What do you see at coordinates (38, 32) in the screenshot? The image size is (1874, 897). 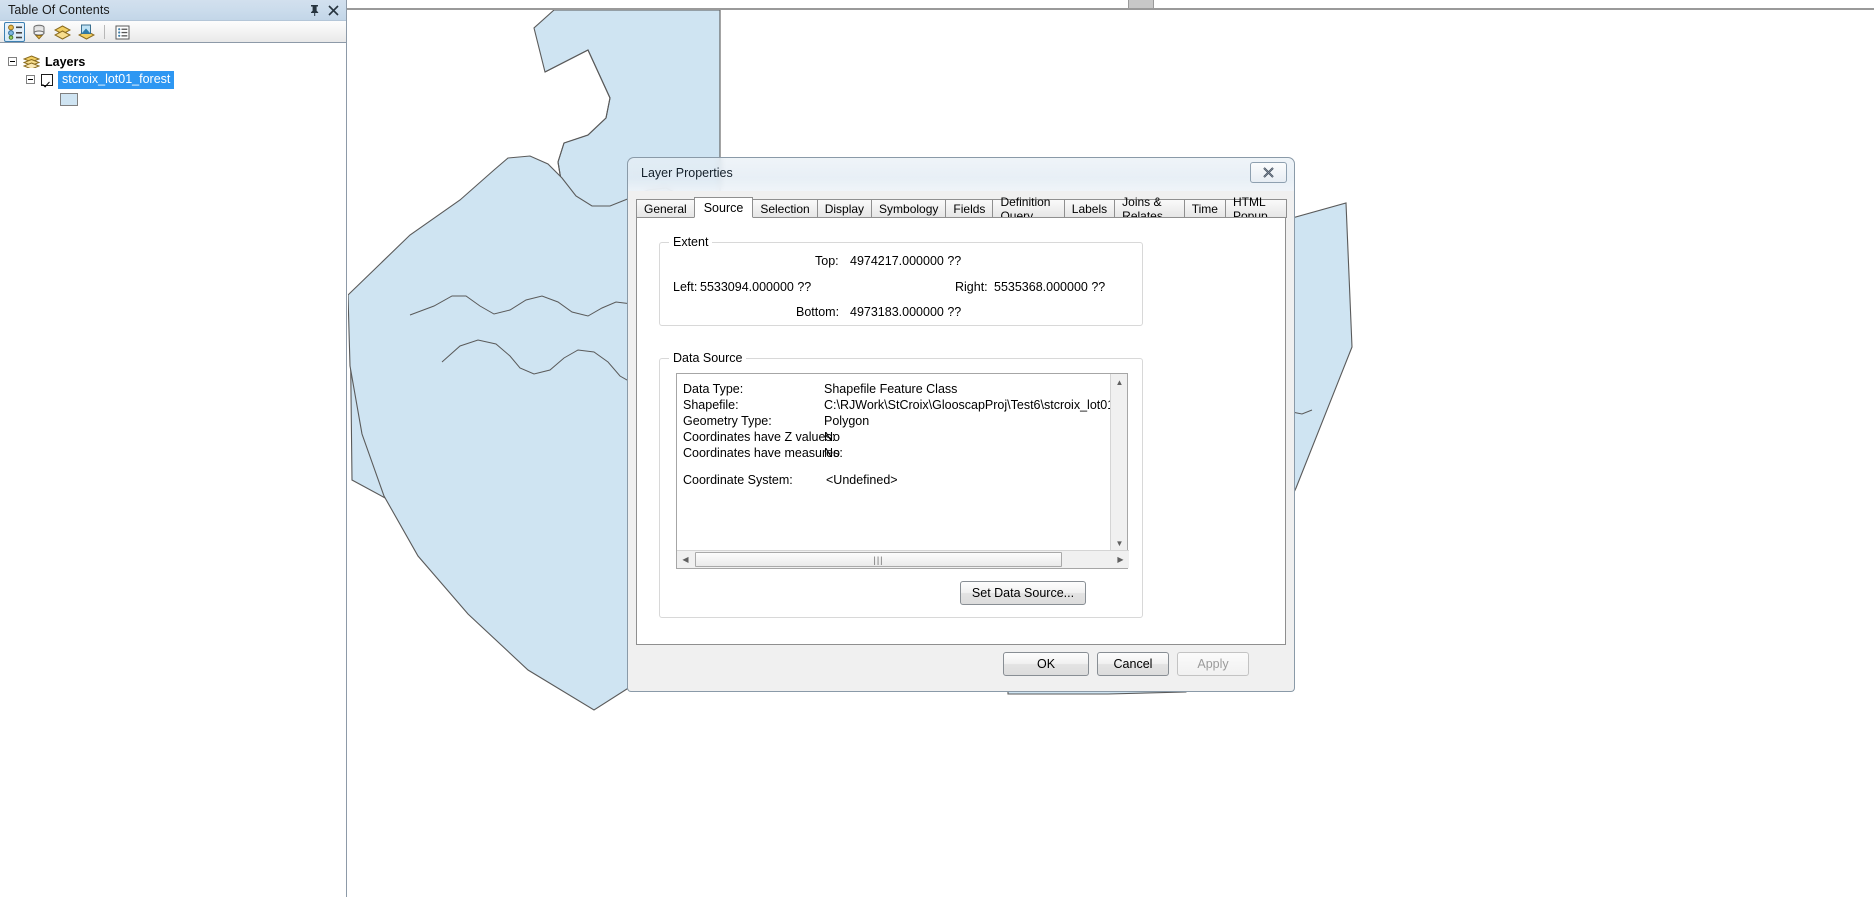 I see `list-by-source-button` at bounding box center [38, 32].